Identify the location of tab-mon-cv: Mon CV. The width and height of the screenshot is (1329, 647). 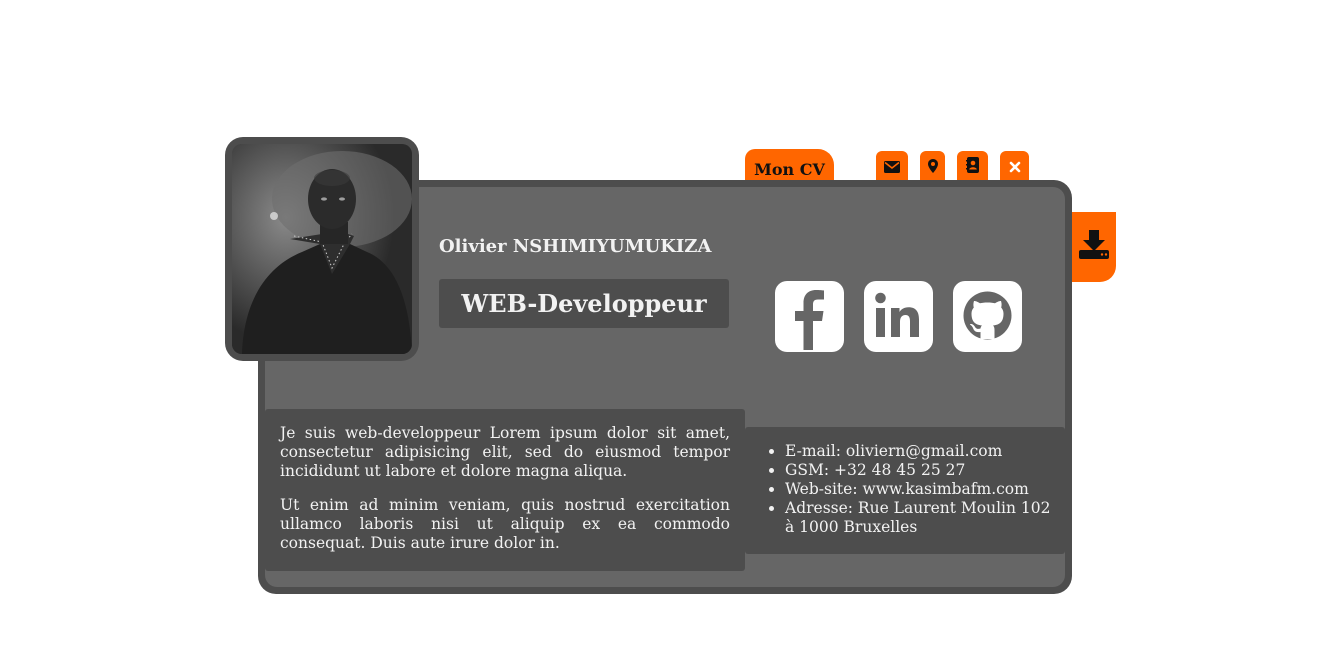
(789, 166).